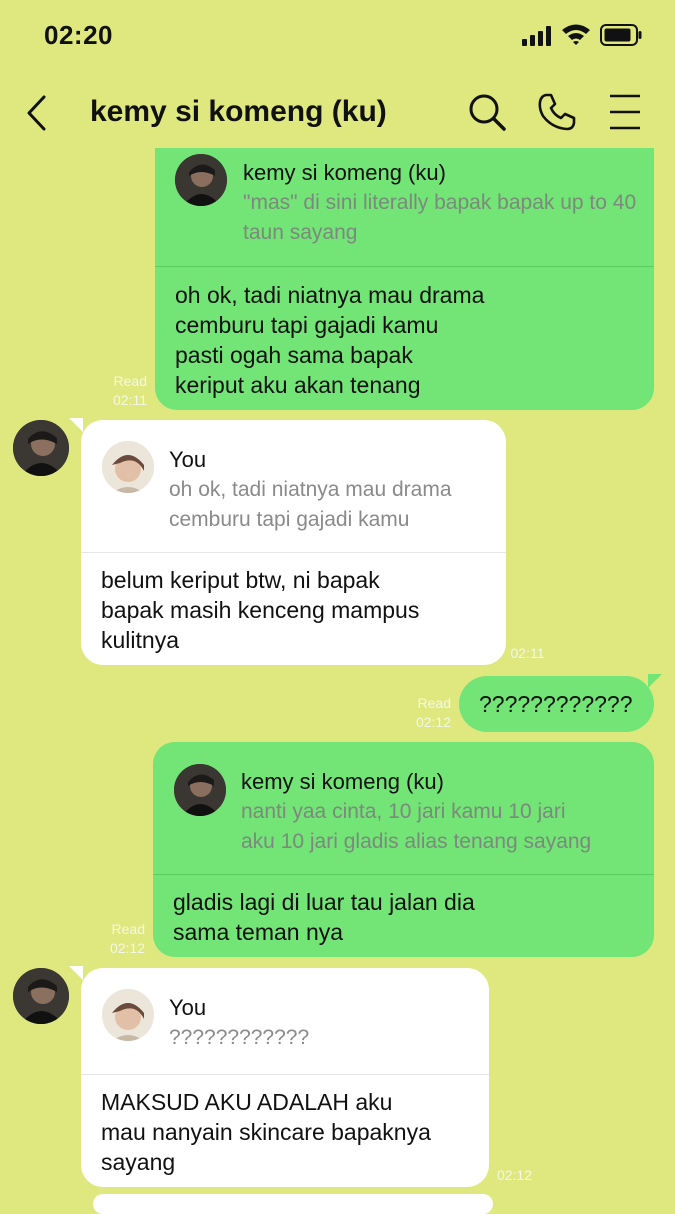 Image resolution: width=675 pixels, height=1214 pixels. Describe the element at coordinates (538, 36) in the screenshot. I see `signal-icon` at that location.